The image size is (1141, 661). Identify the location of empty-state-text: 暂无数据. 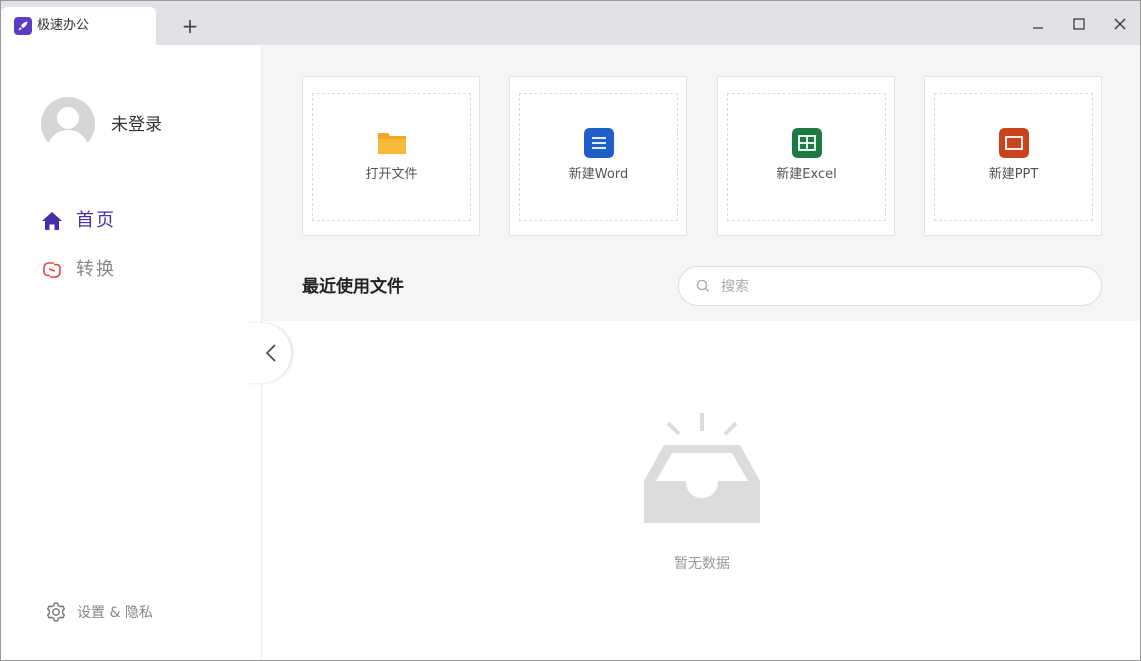
(702, 564).